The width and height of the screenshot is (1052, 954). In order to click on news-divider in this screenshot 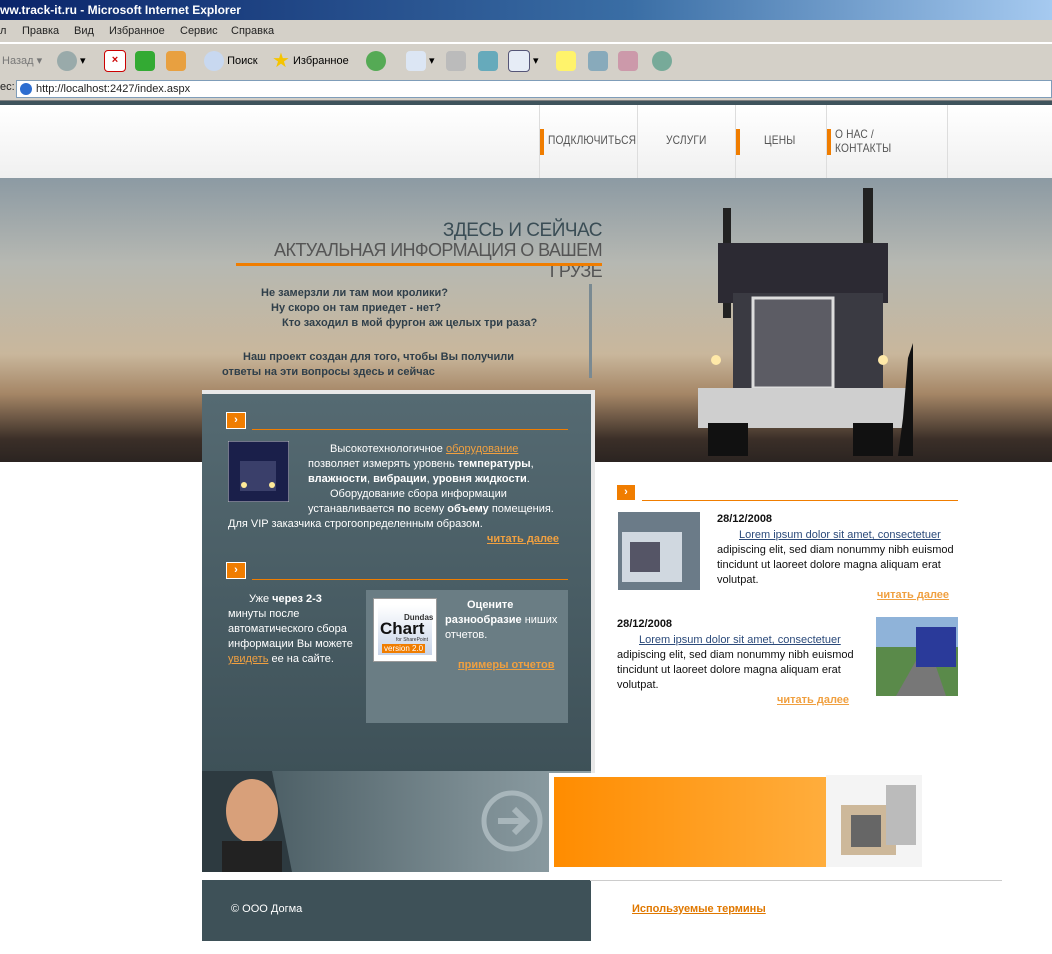, I will do `click(800, 500)`.